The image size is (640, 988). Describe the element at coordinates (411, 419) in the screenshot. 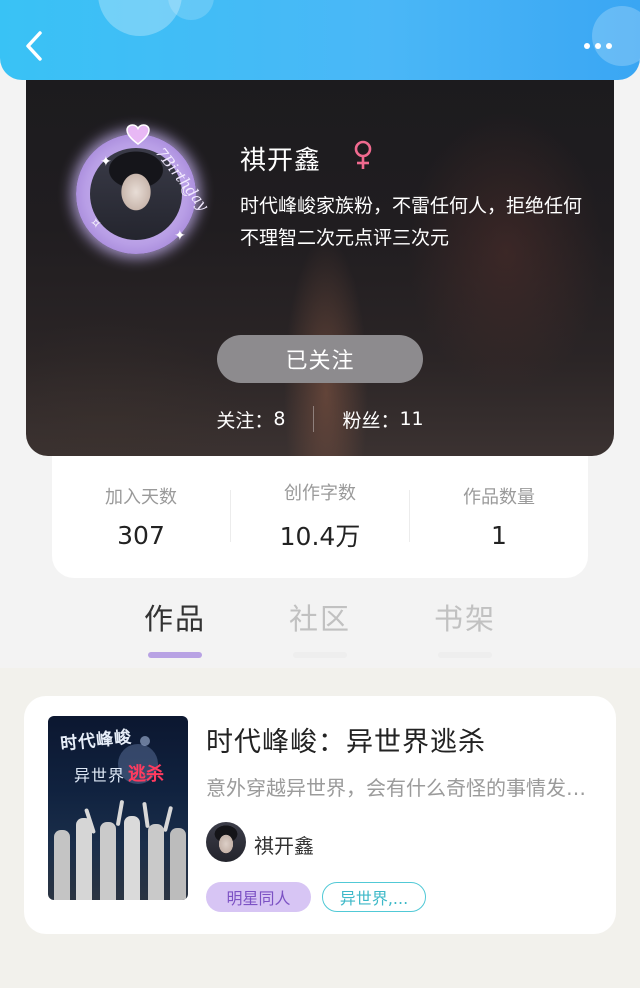

I see `fans-count: 11` at that location.